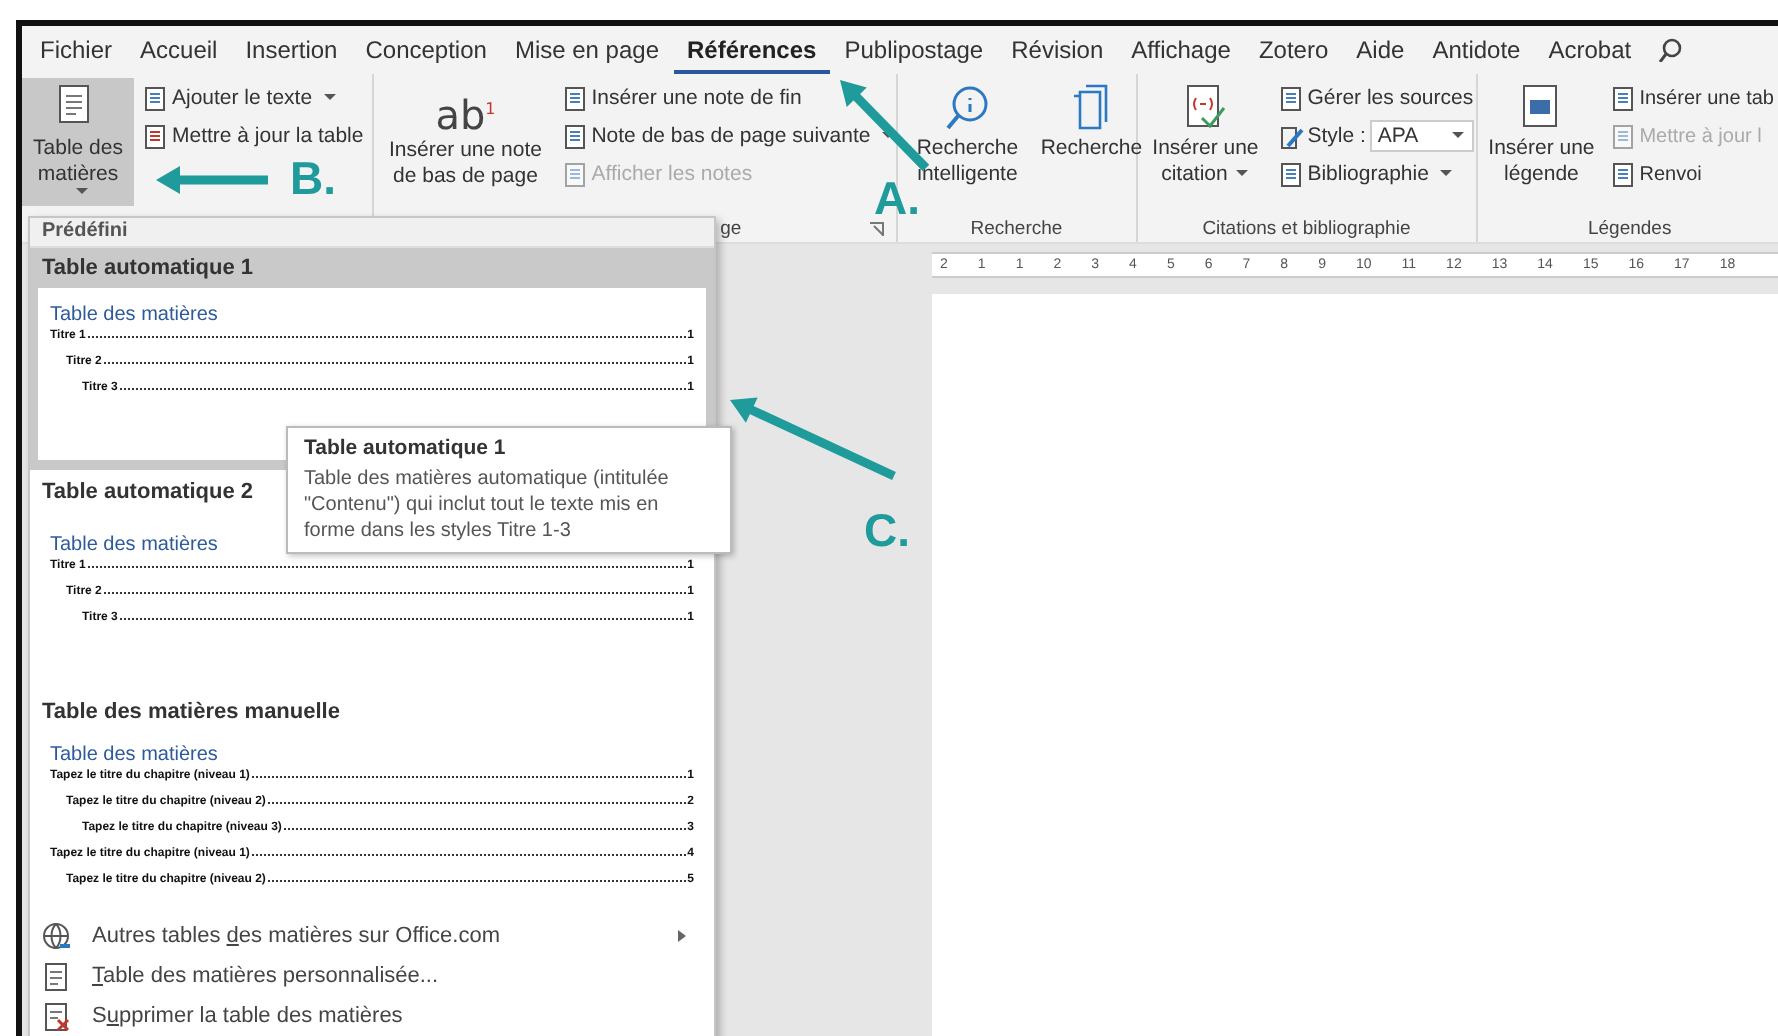 This screenshot has height=1036, width=1778. I want to click on group-label: Citations et bibliographie, so click(1306, 228).